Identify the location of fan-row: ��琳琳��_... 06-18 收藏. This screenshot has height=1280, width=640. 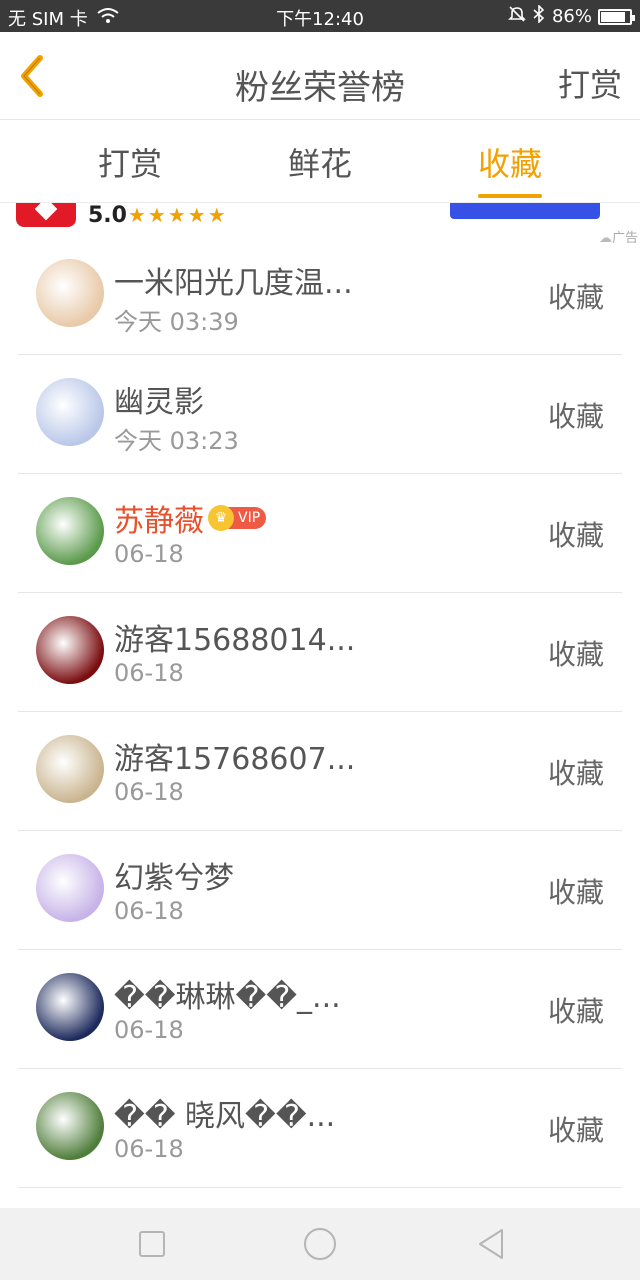
(320, 1009).